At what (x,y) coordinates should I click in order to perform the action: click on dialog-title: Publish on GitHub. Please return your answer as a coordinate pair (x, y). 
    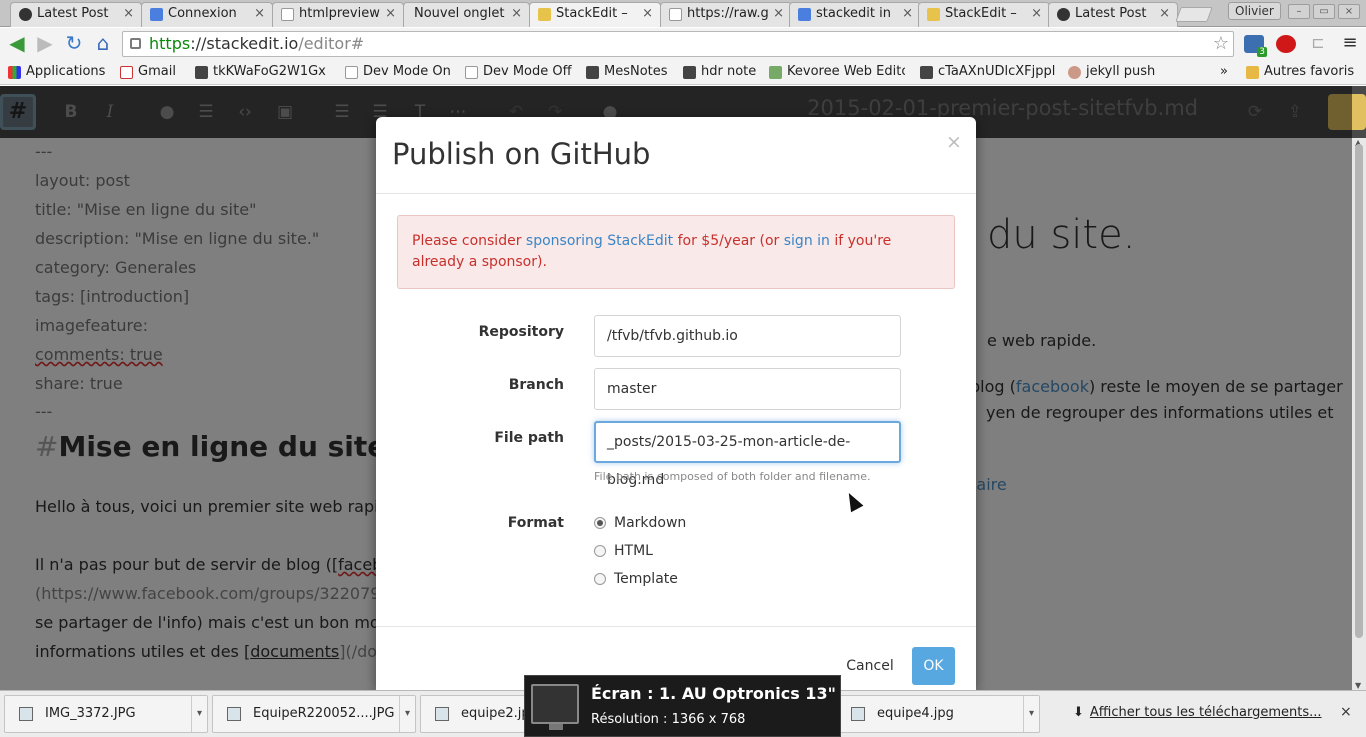
    Looking at the image, I should click on (521, 154).